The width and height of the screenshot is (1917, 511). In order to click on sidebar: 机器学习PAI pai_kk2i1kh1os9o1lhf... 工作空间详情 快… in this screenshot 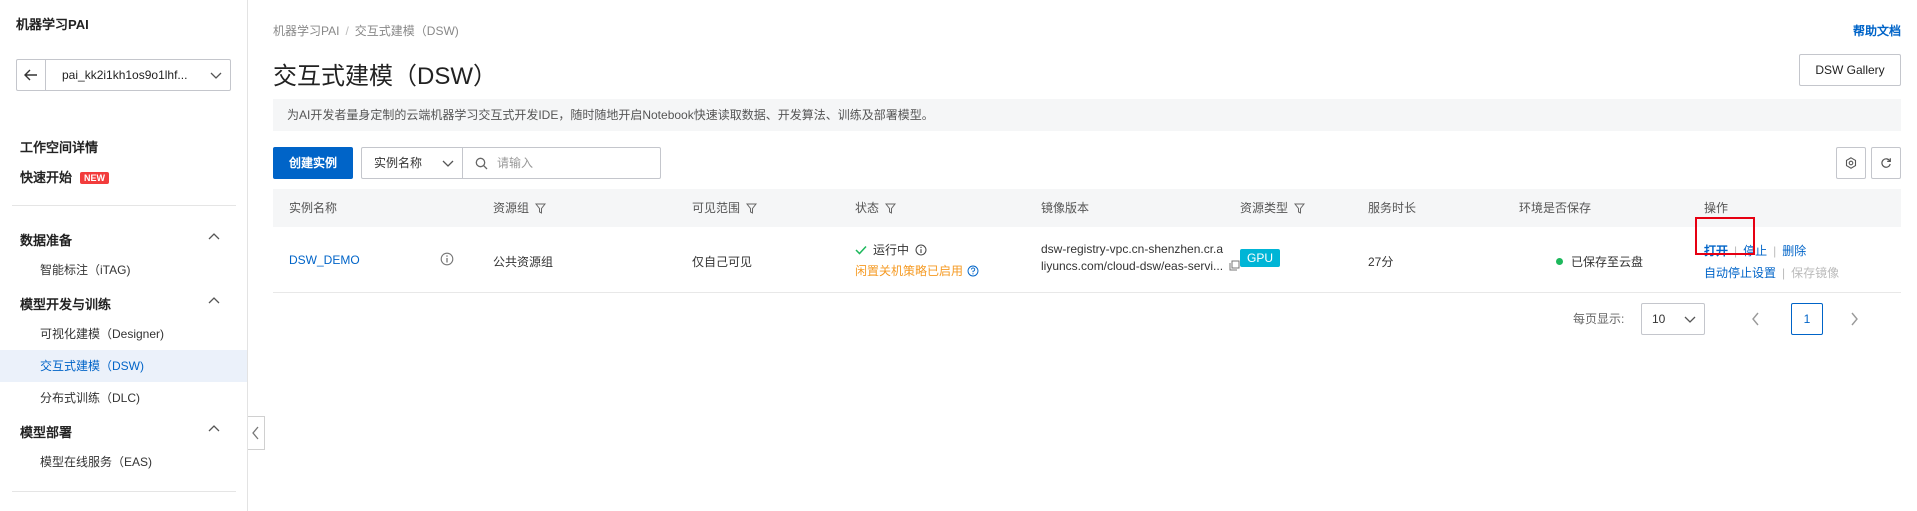, I will do `click(124, 255)`.